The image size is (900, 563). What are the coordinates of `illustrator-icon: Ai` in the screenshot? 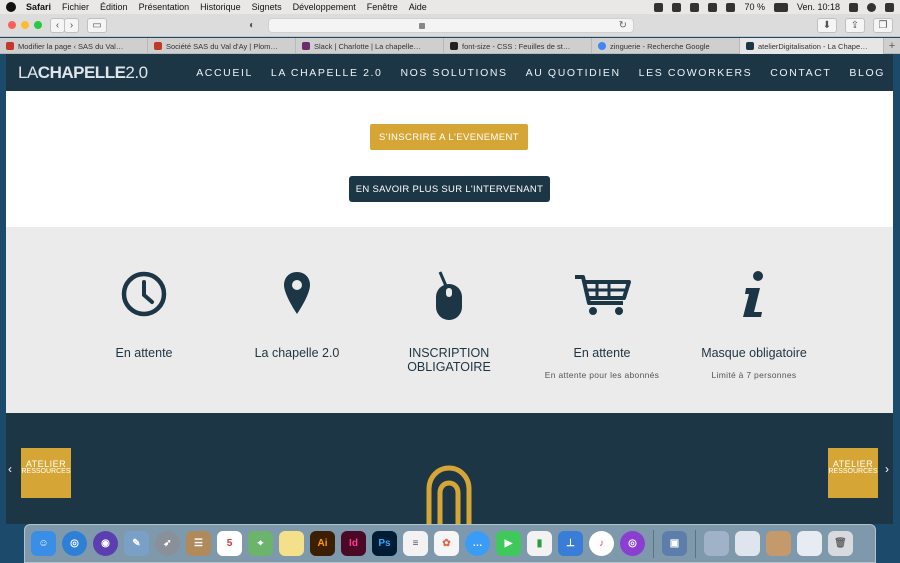 It's located at (322, 543).